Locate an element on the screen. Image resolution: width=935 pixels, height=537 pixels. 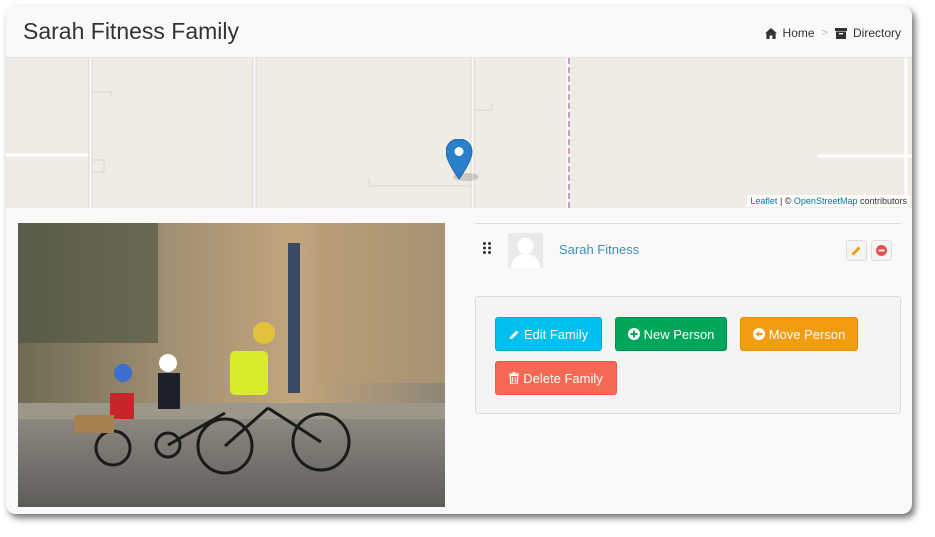
openstreetmap-link: OpenStreetMap is located at coordinates (826, 201).